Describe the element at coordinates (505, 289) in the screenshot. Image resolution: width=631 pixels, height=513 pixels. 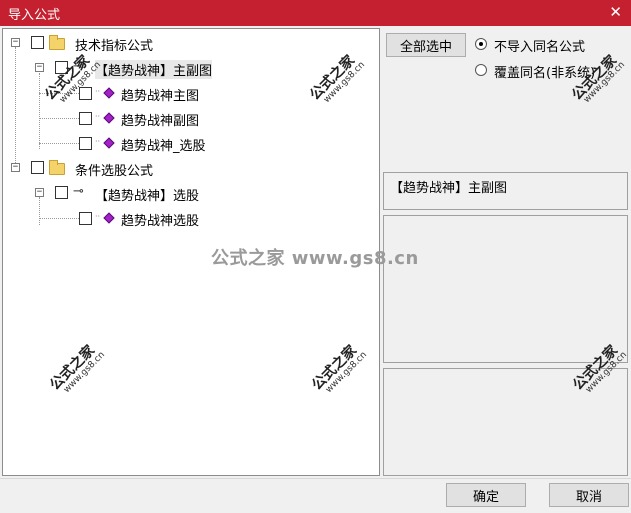
I see `formula-description-box` at that location.